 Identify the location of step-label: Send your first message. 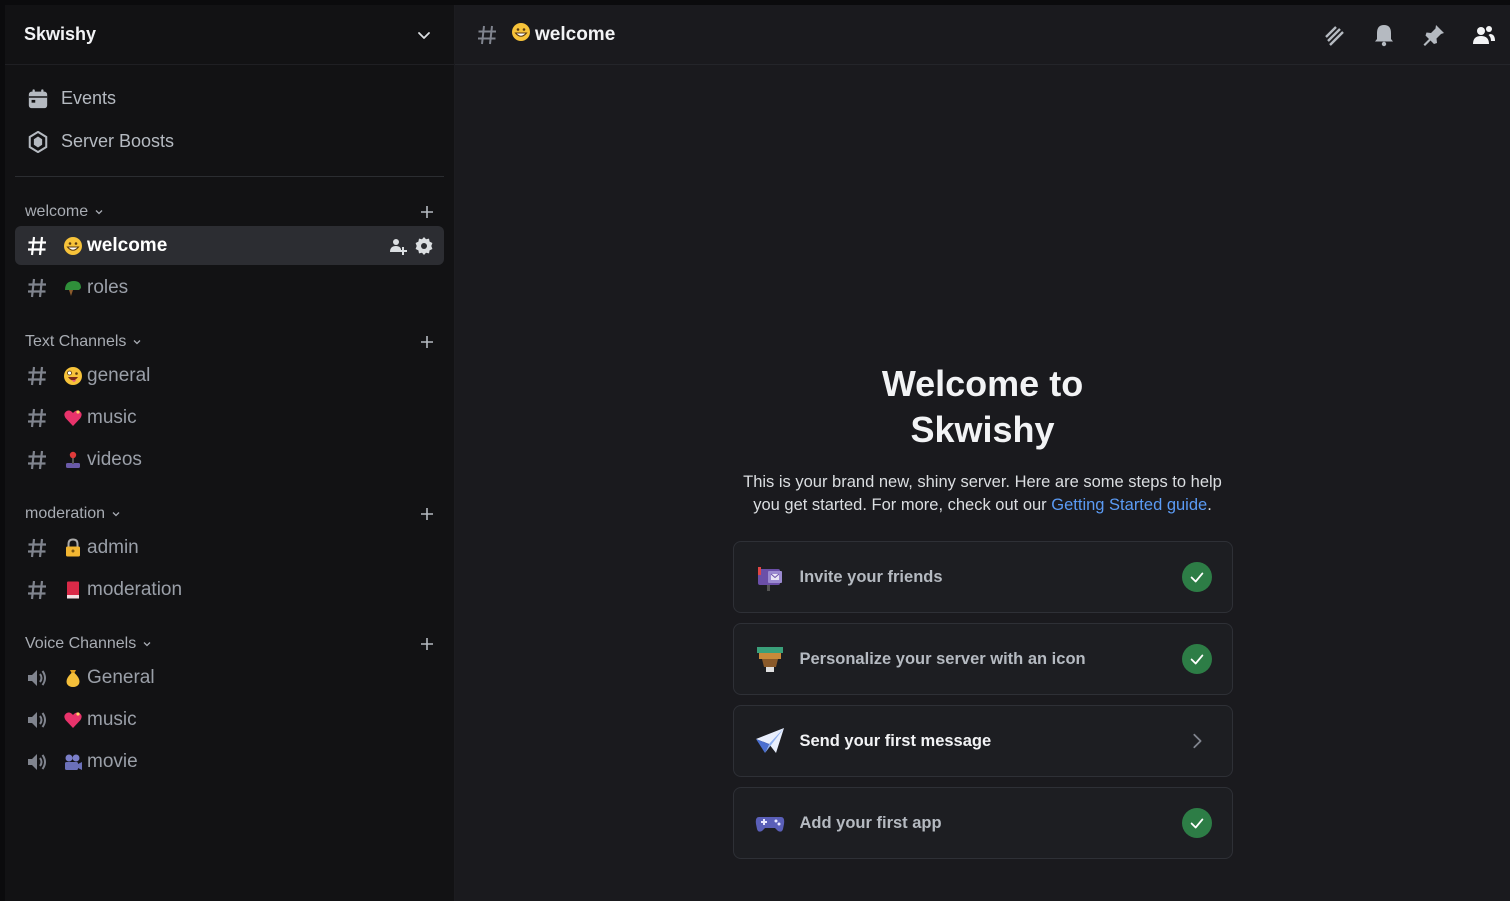
(895, 740).